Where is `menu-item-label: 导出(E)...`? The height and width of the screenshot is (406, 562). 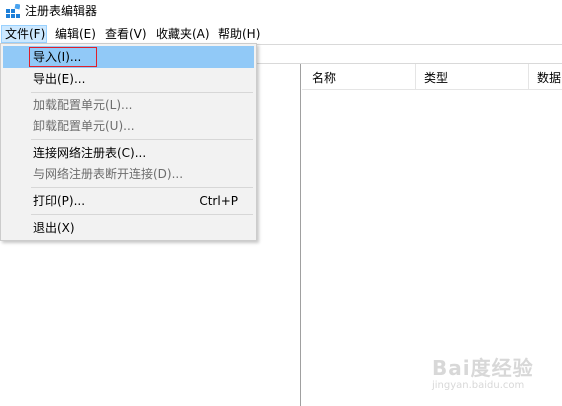 menu-item-label: 导出(E)... is located at coordinates (59, 79).